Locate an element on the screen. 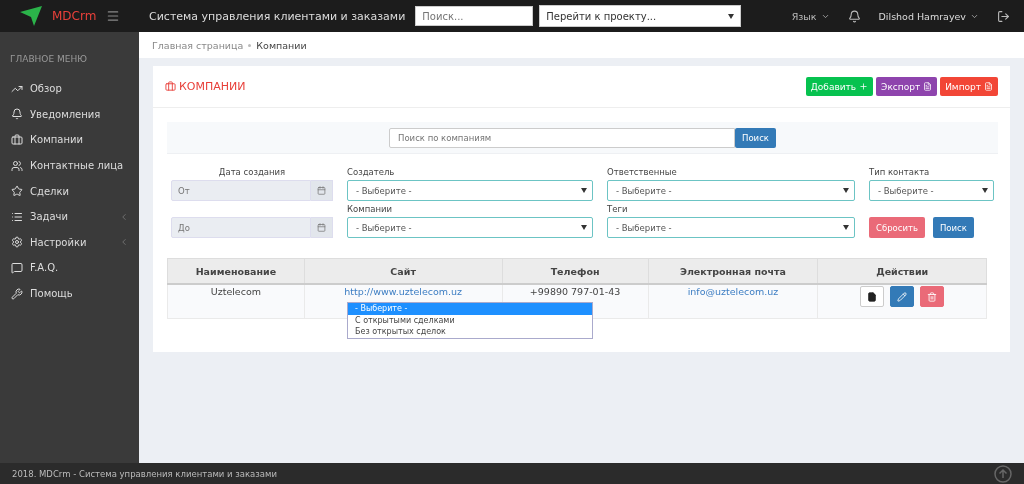 Image resolution: width=1024 pixels, height=484 pixels. date-field: От is located at coordinates (241, 190).